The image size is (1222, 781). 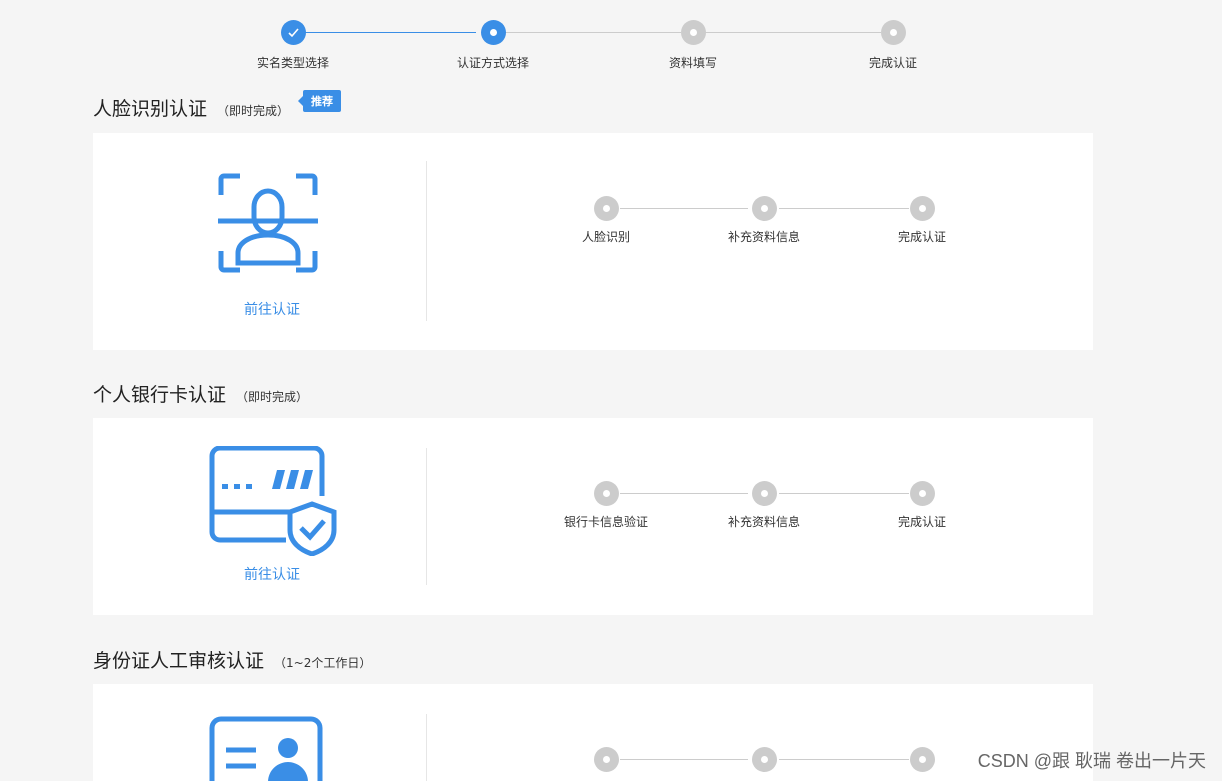 I want to click on idcard-flow-steps, so click(x=593, y=763).